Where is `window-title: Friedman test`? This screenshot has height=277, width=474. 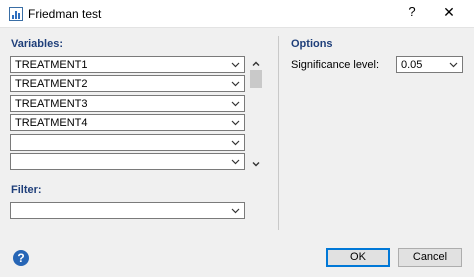 window-title: Friedman test is located at coordinates (65, 14).